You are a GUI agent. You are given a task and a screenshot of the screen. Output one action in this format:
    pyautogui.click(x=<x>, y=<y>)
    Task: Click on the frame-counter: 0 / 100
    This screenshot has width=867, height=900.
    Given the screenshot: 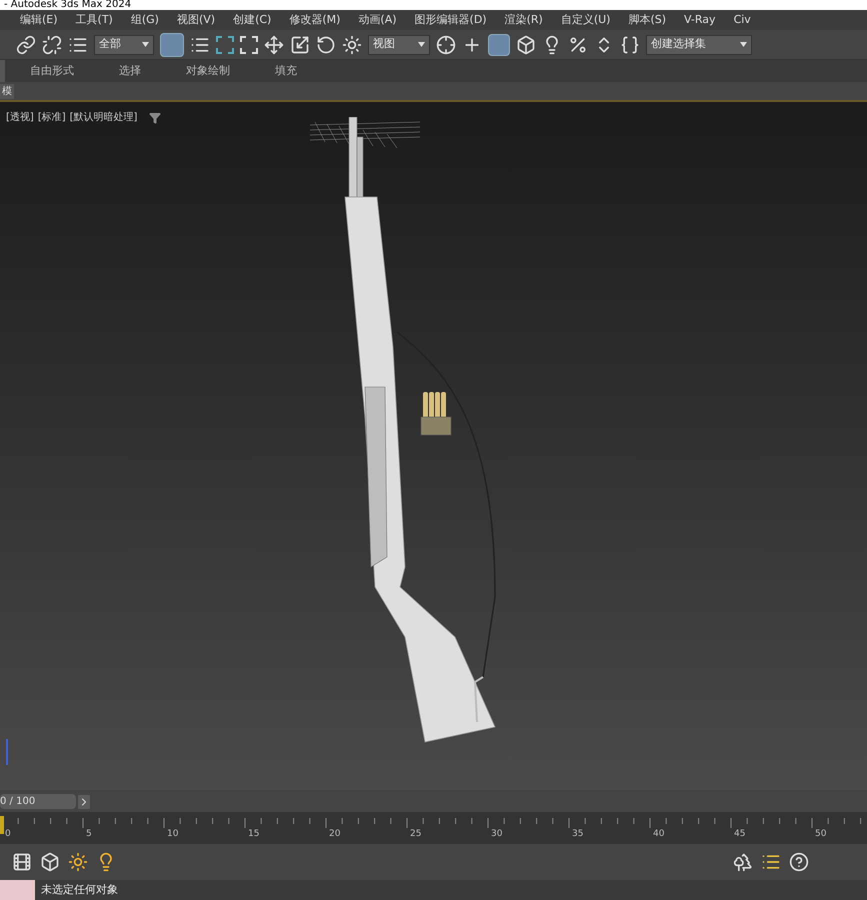 What is the action you would take?
    pyautogui.click(x=38, y=801)
    